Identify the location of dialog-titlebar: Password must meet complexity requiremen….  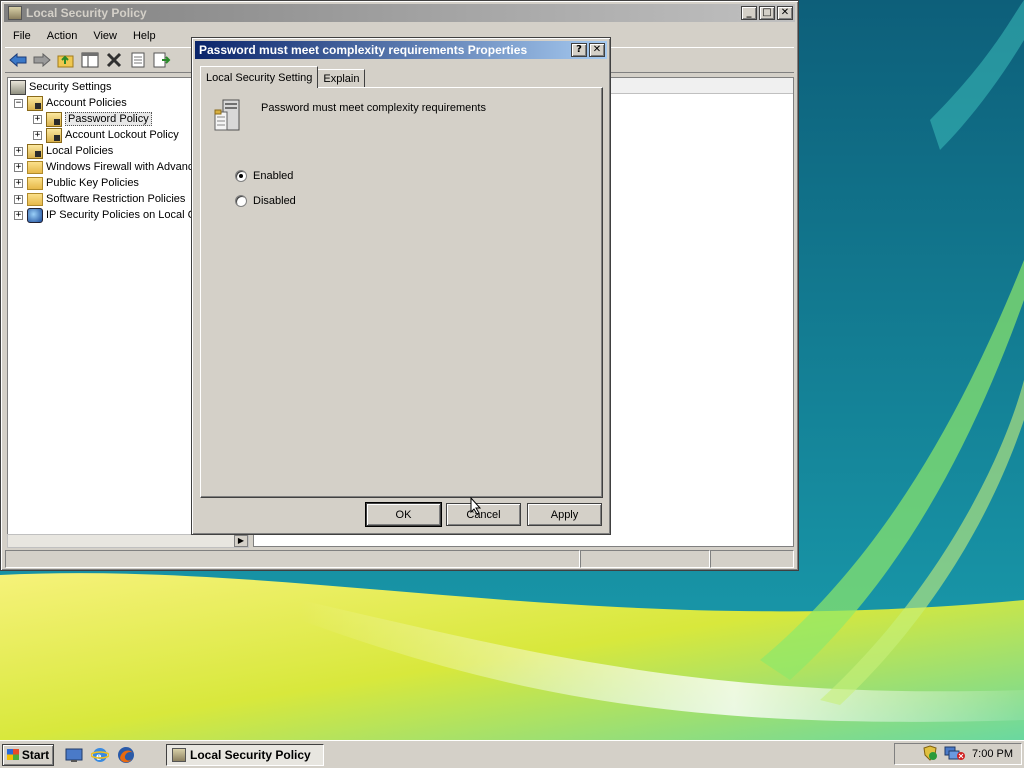
(401, 50).